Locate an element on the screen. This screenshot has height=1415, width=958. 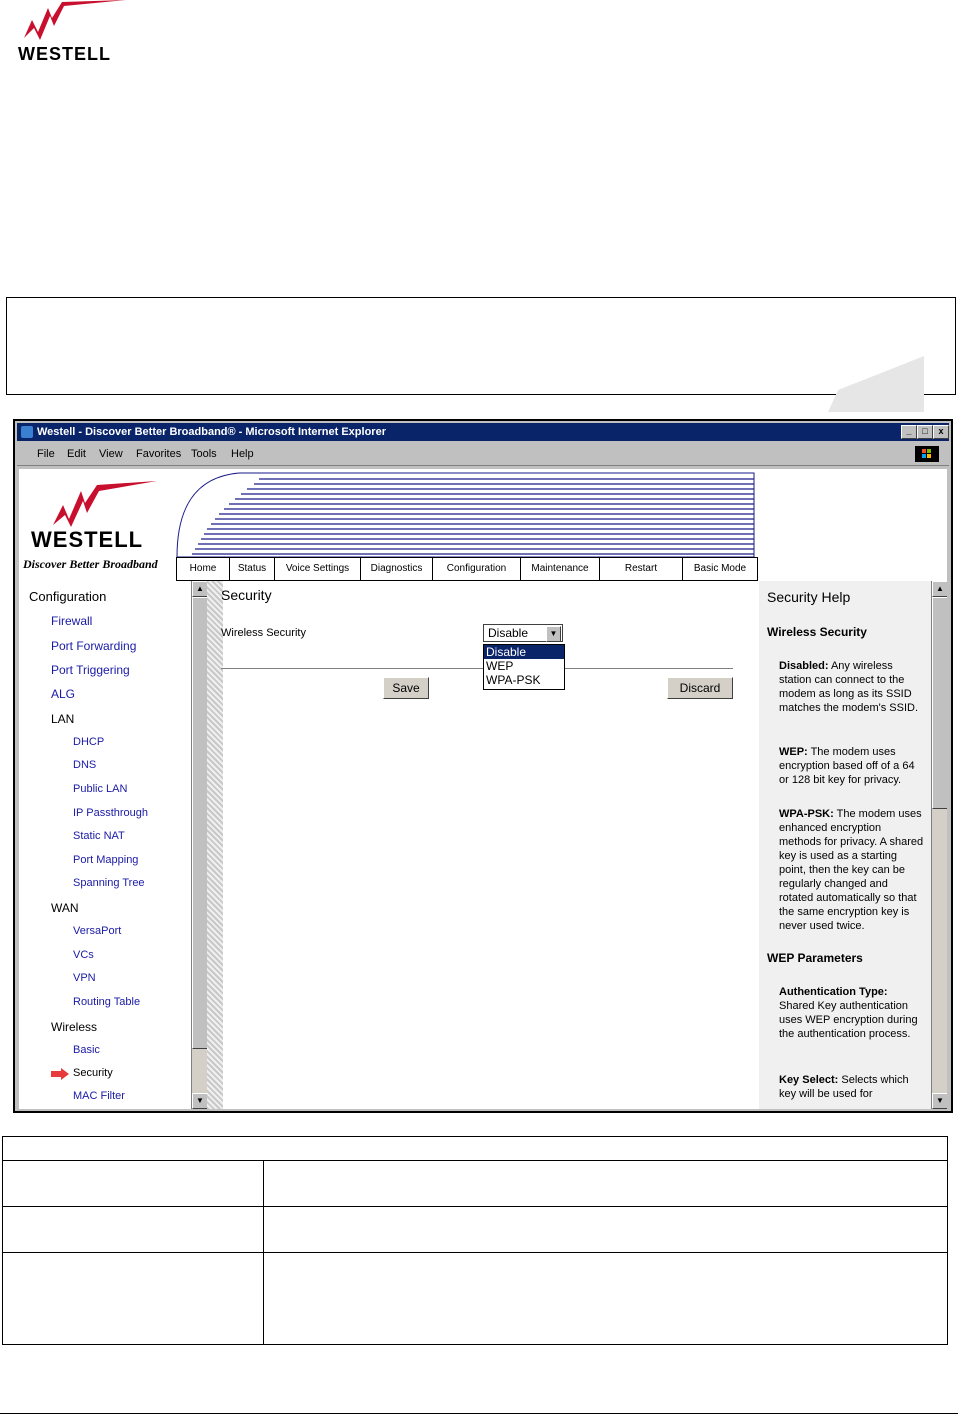
nav-firewall: Firewall is located at coordinates (71, 621).